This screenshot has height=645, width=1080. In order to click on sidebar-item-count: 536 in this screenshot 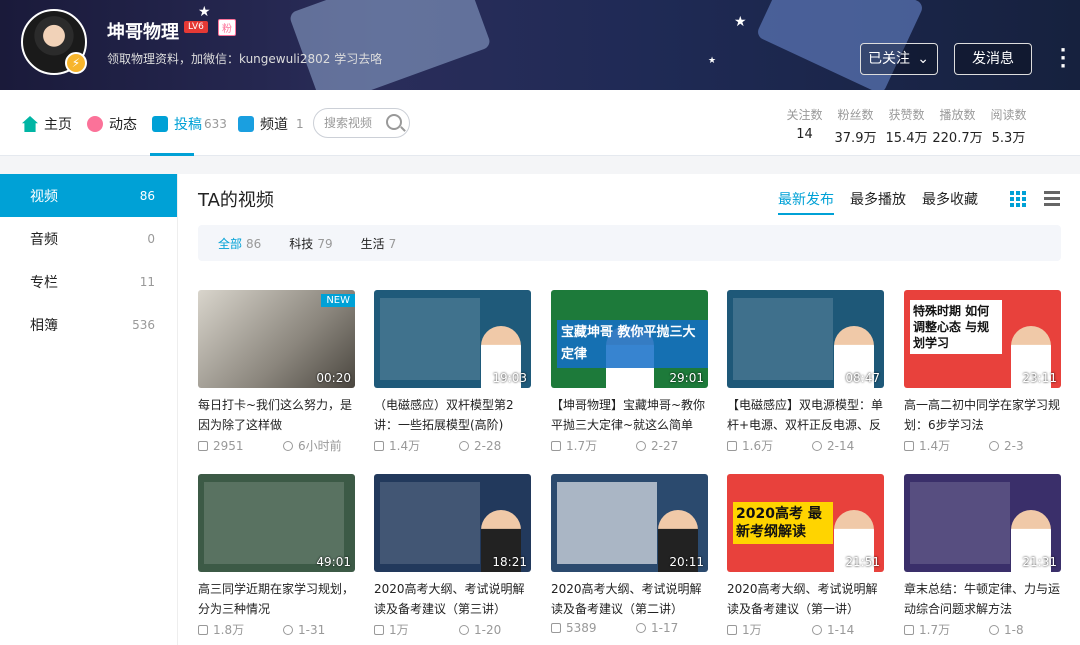, I will do `click(143, 324)`.